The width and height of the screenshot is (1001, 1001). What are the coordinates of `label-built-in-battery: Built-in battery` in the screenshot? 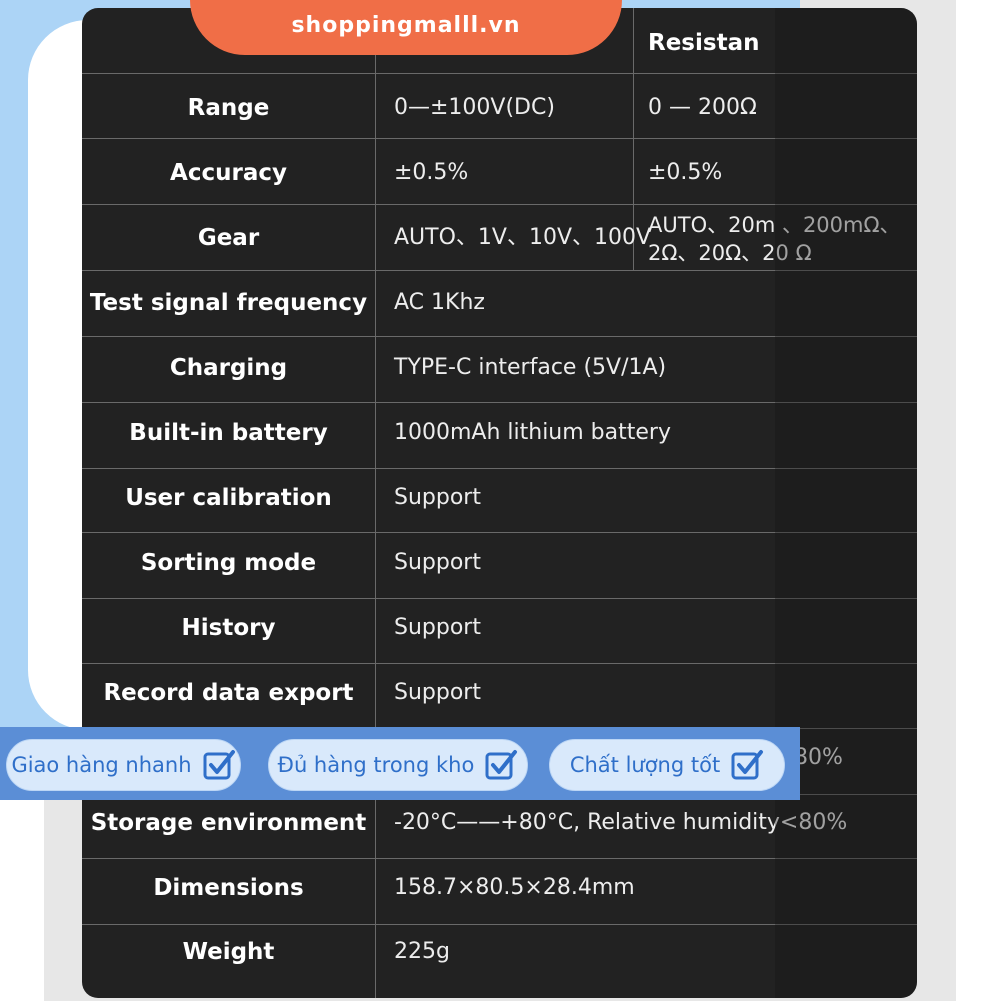 It's located at (228, 433).